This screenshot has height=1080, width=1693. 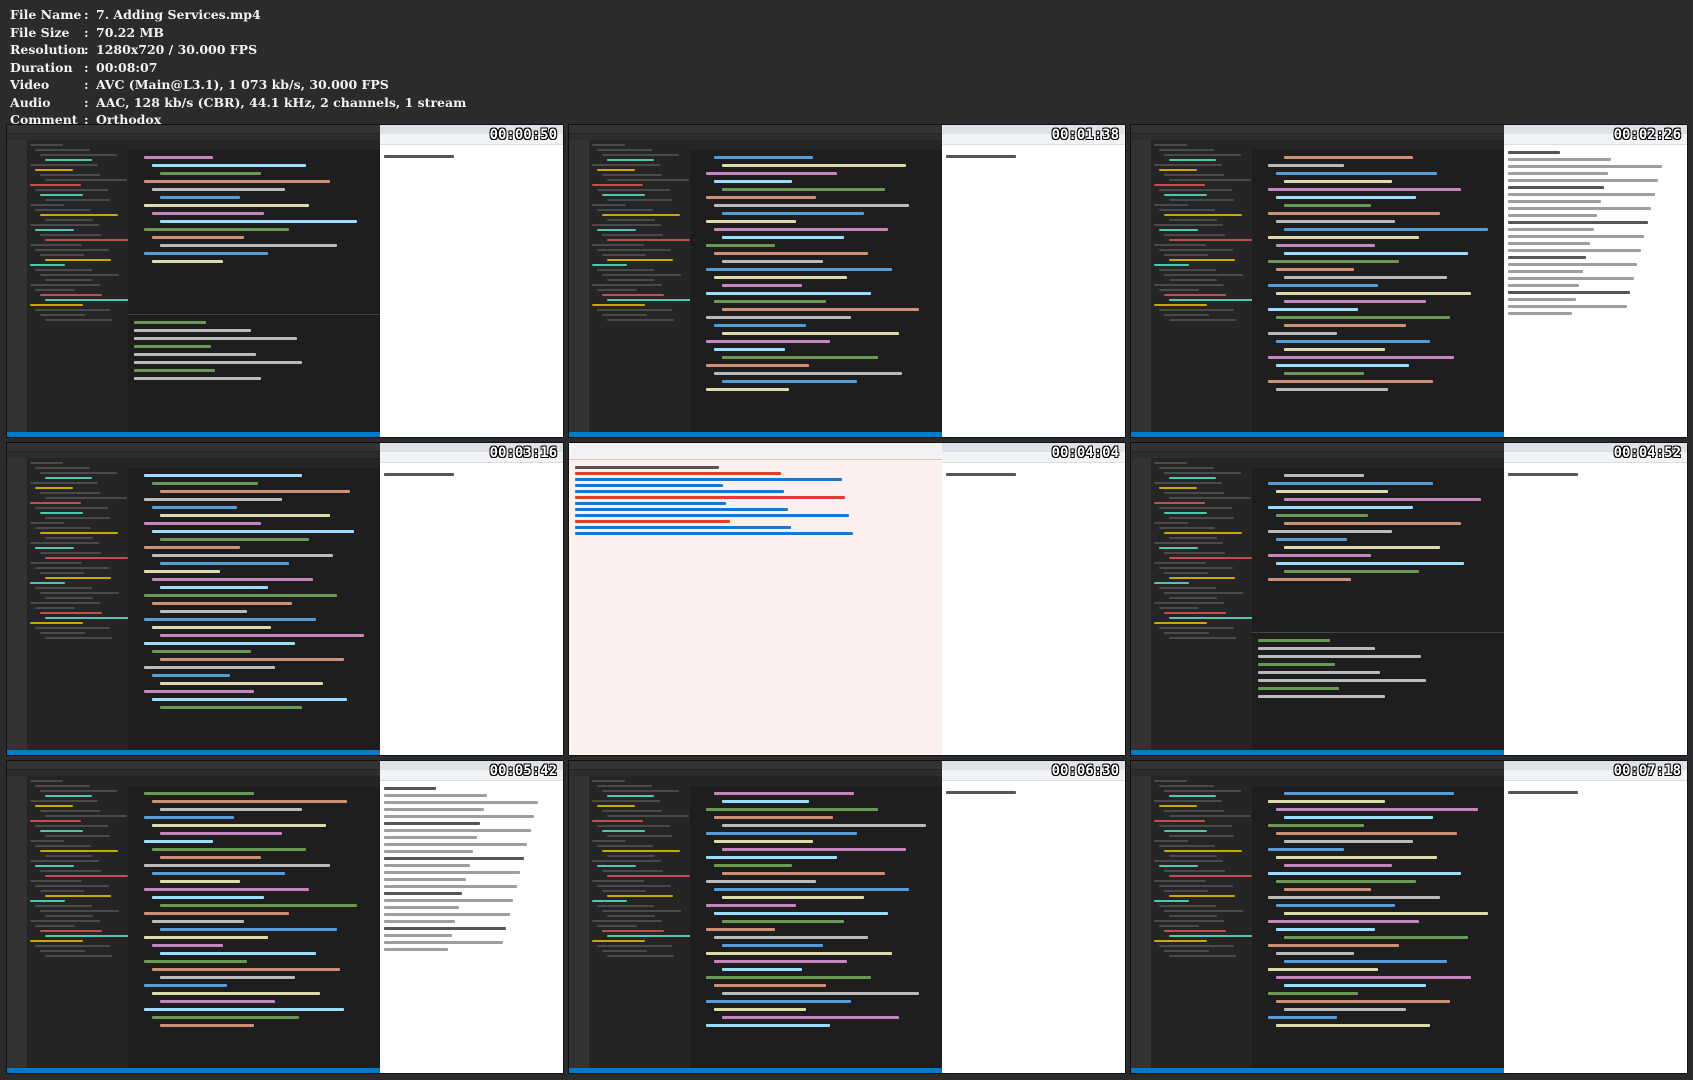 What do you see at coordinates (177, 49) in the screenshot?
I see `metadata-value: 1280x720 / 30.000 FPS` at bounding box center [177, 49].